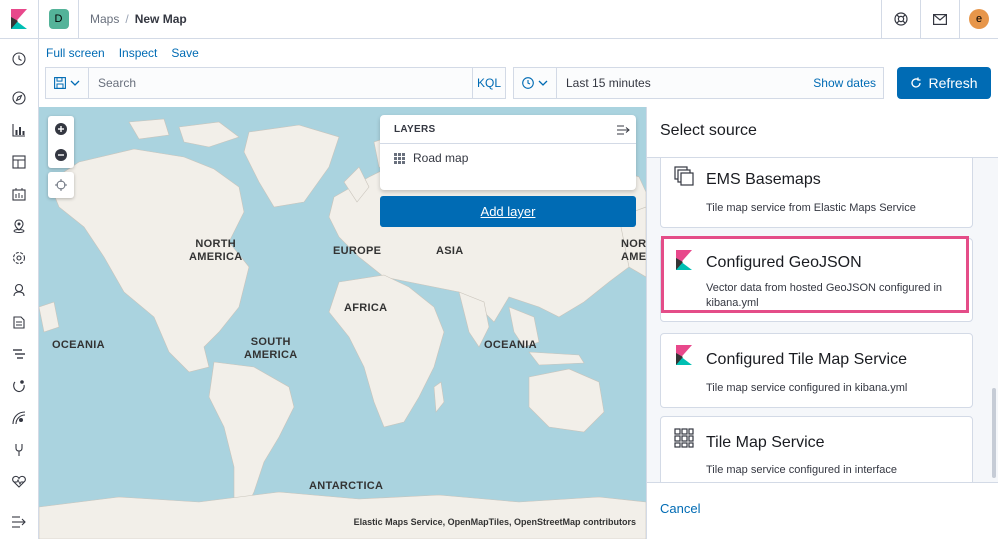 Image resolution: width=998 pixels, height=539 pixels. I want to click on maps-icon, so click(19, 226).